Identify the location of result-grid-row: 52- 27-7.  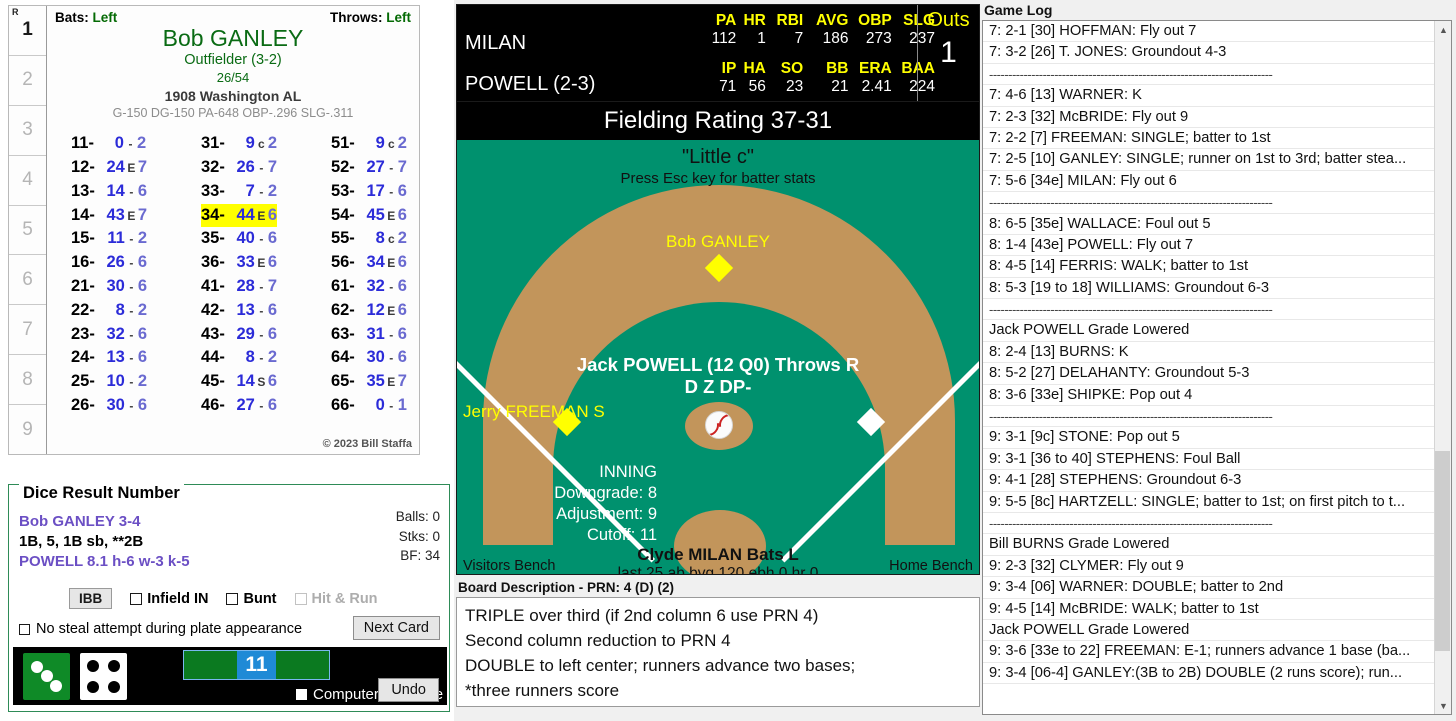
(369, 168).